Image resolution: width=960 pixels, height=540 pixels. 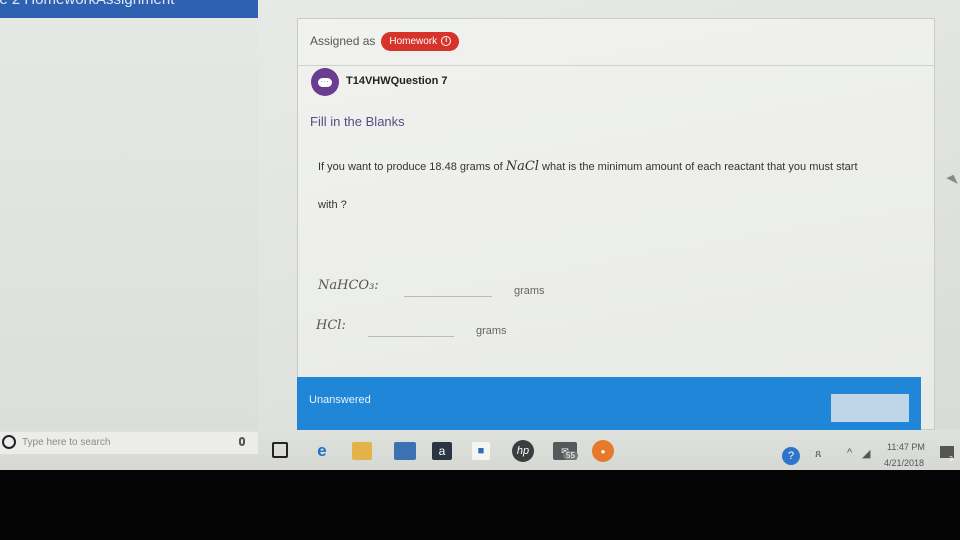 I want to click on top-bar-title: le 2 HomeworkAssignment, so click(x=87, y=4).